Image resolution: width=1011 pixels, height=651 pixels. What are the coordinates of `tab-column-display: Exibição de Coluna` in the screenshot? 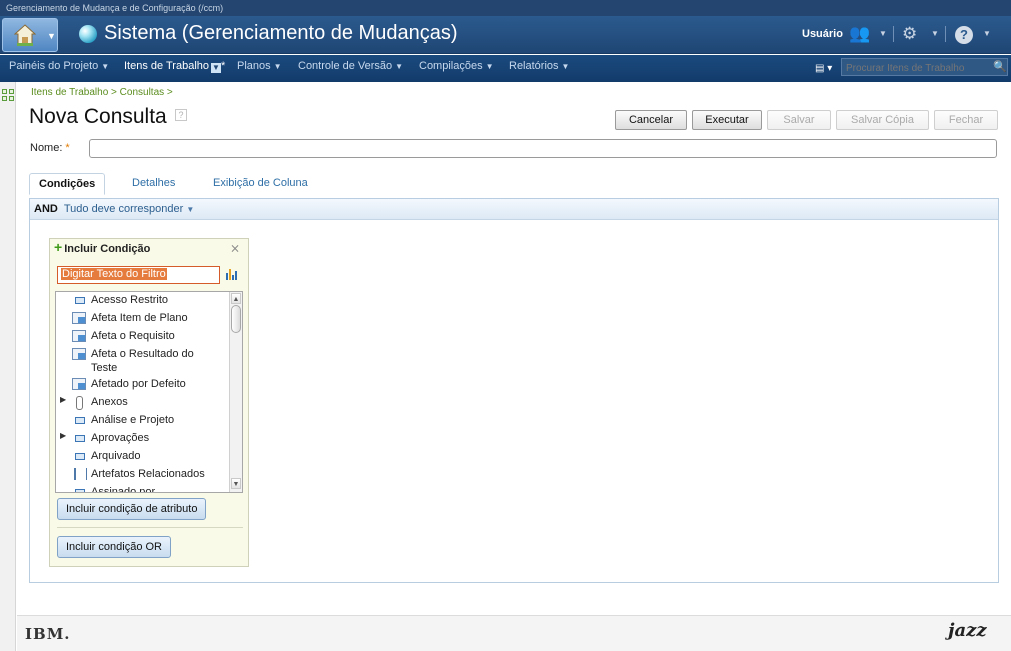 It's located at (260, 183).